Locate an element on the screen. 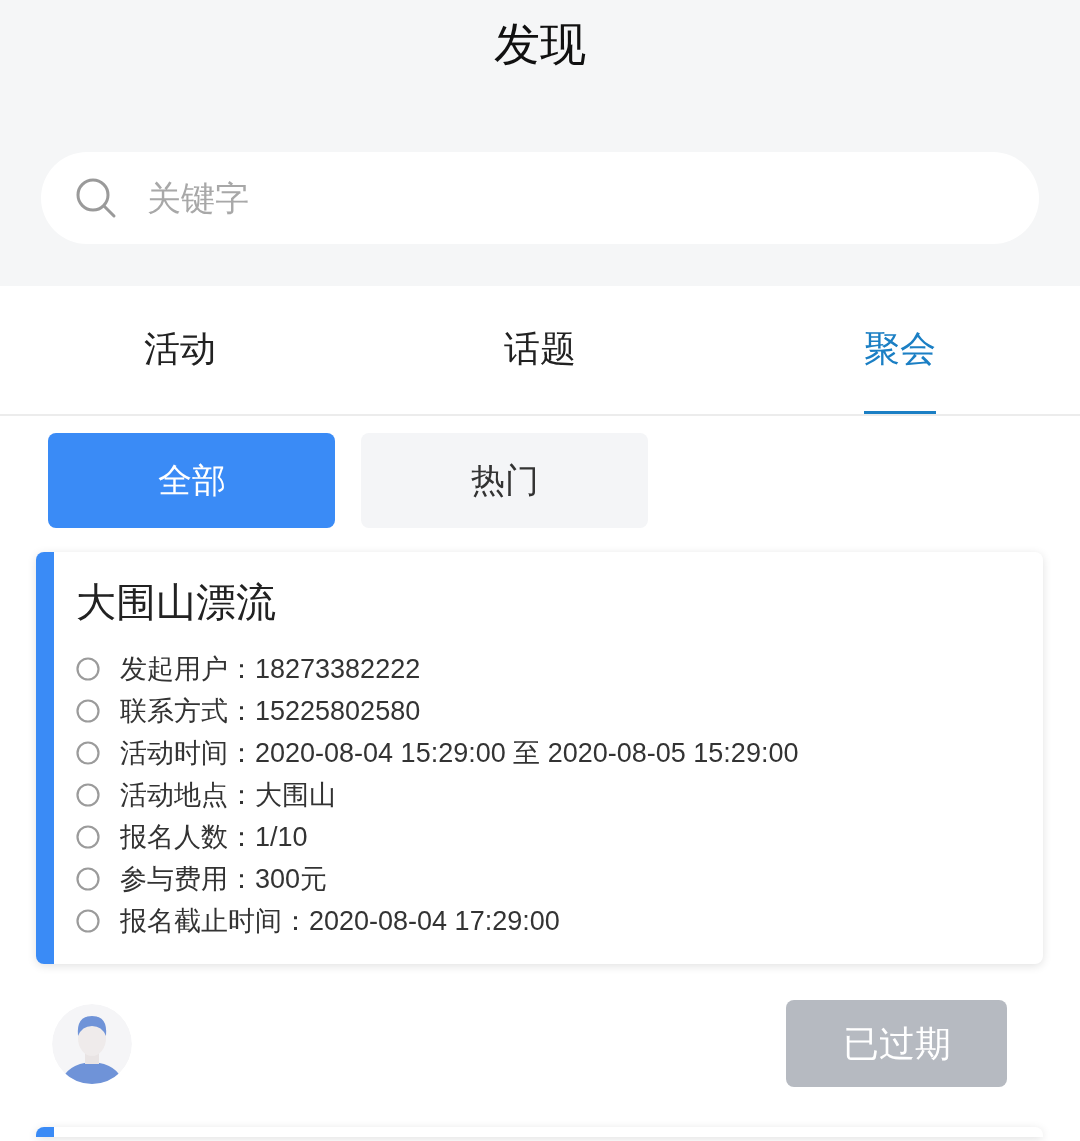  filter-button: 热门 is located at coordinates (504, 480).